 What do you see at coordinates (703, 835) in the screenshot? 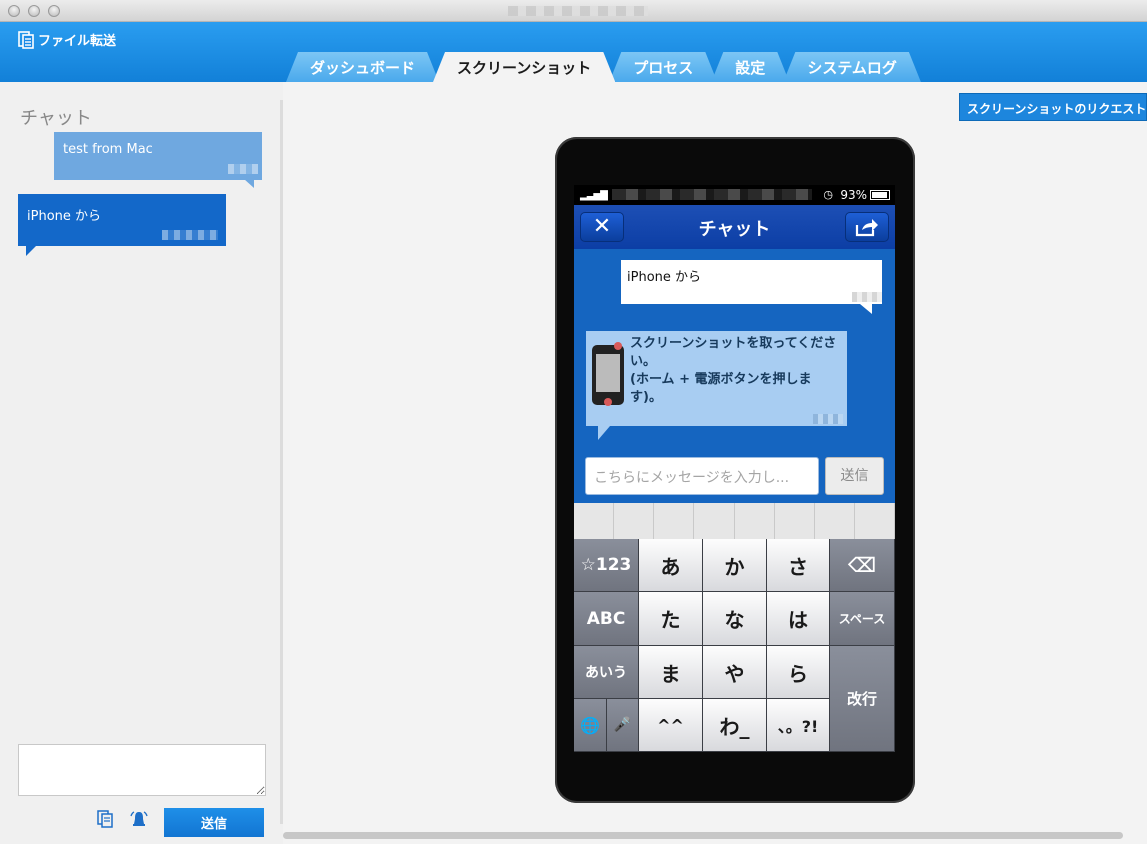
I see `horizontal-scrollbar` at bounding box center [703, 835].